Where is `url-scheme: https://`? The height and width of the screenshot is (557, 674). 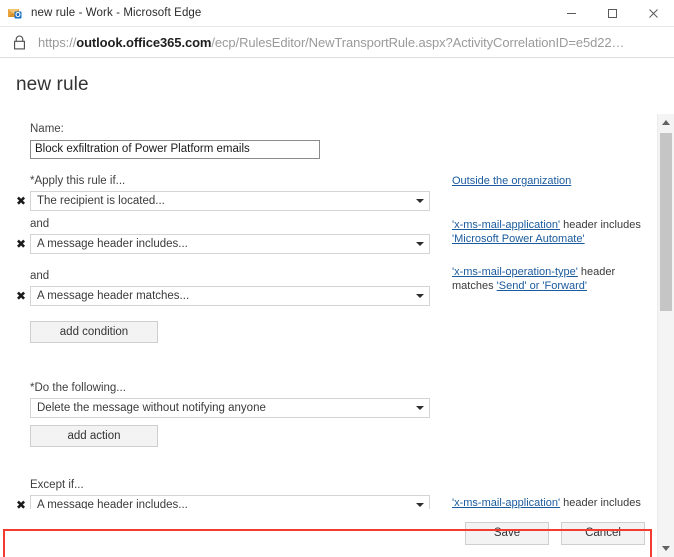
url-scheme: https:// is located at coordinates (57, 42).